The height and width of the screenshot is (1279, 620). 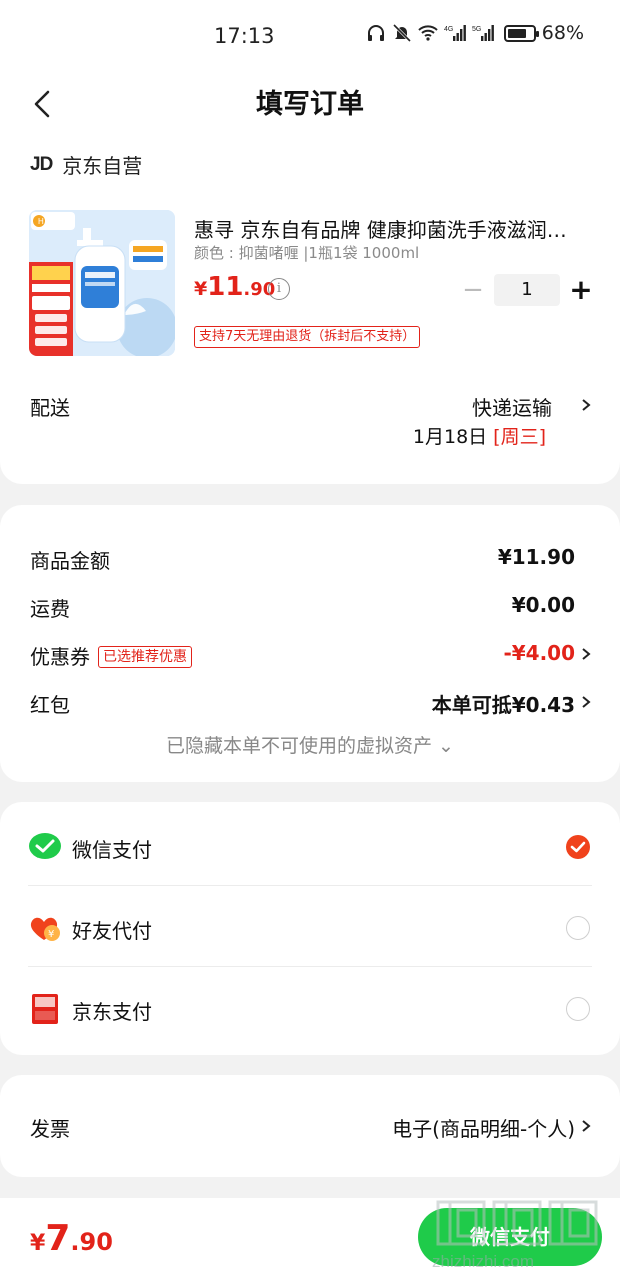 I want to click on invoice-label: 发票, so click(x=50, y=1129).